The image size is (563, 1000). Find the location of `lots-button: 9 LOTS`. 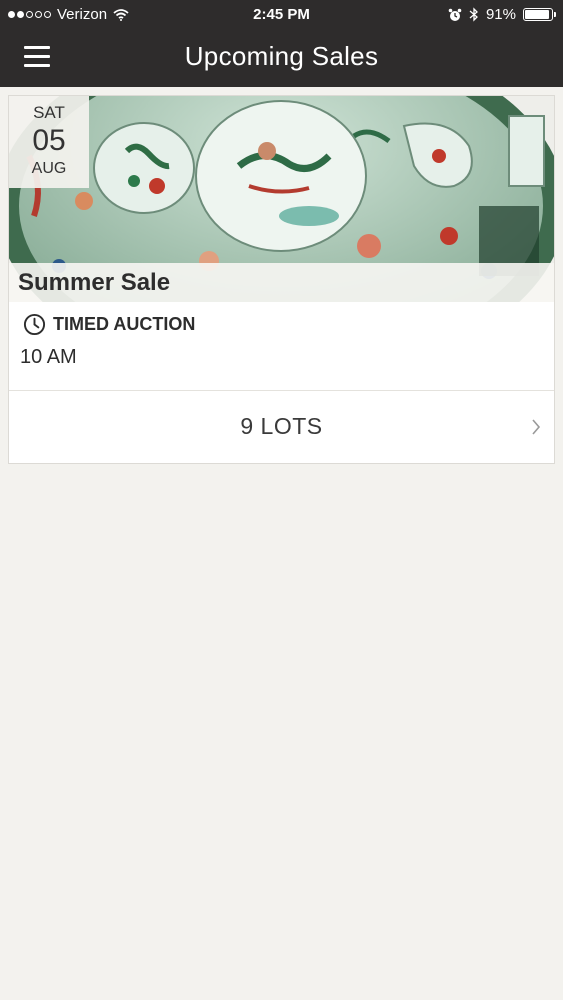

lots-button: 9 LOTS is located at coordinates (281, 427).